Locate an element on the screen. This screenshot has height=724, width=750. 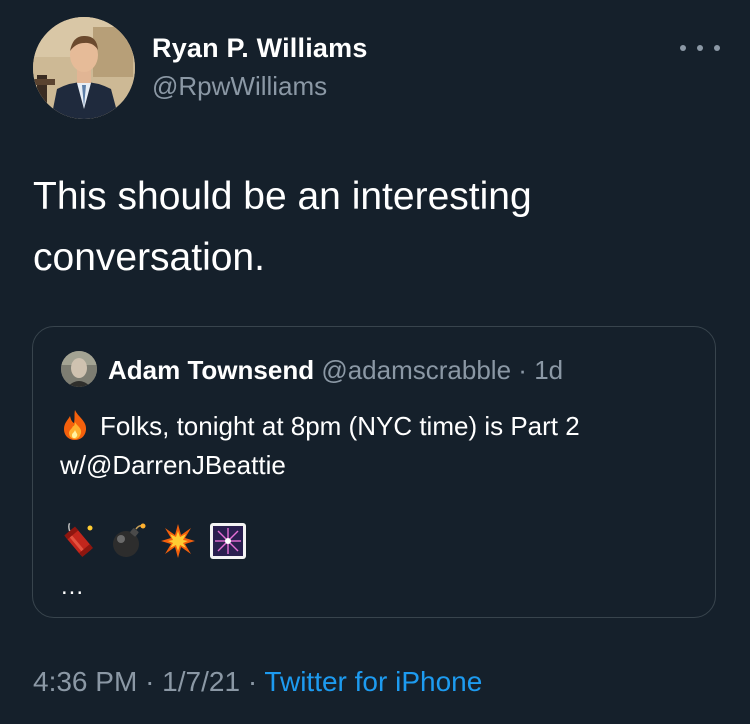
more-options-icon is located at coordinates (700, 48).